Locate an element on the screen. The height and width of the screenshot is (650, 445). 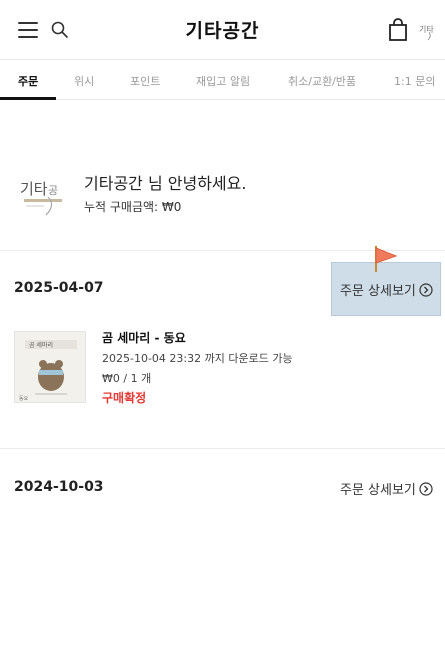
svg-text: 공 is located at coordinates (53, 190).